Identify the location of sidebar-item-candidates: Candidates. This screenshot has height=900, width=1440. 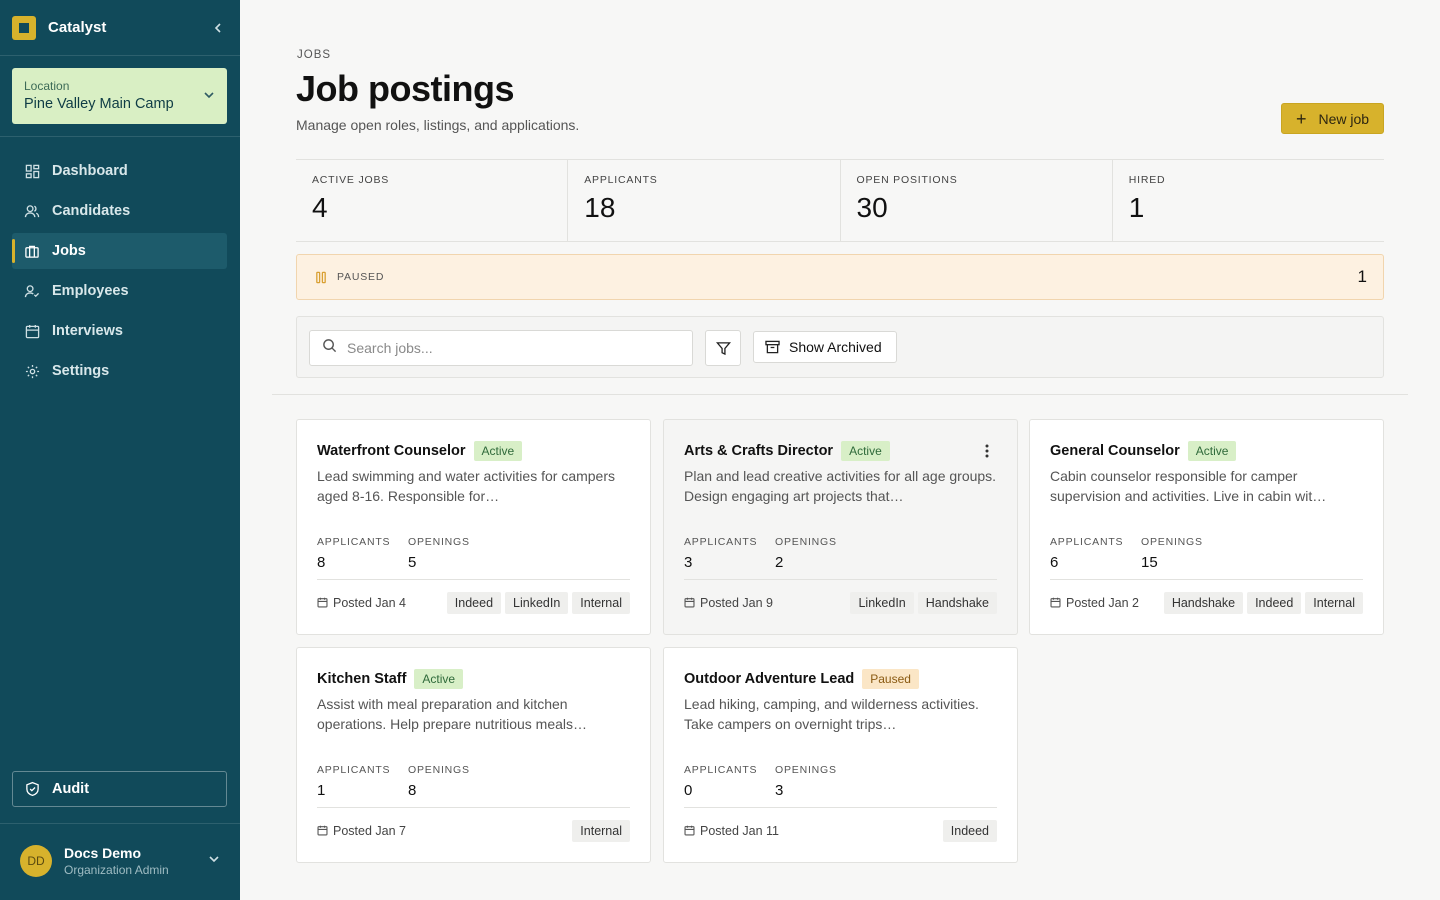
(119, 211).